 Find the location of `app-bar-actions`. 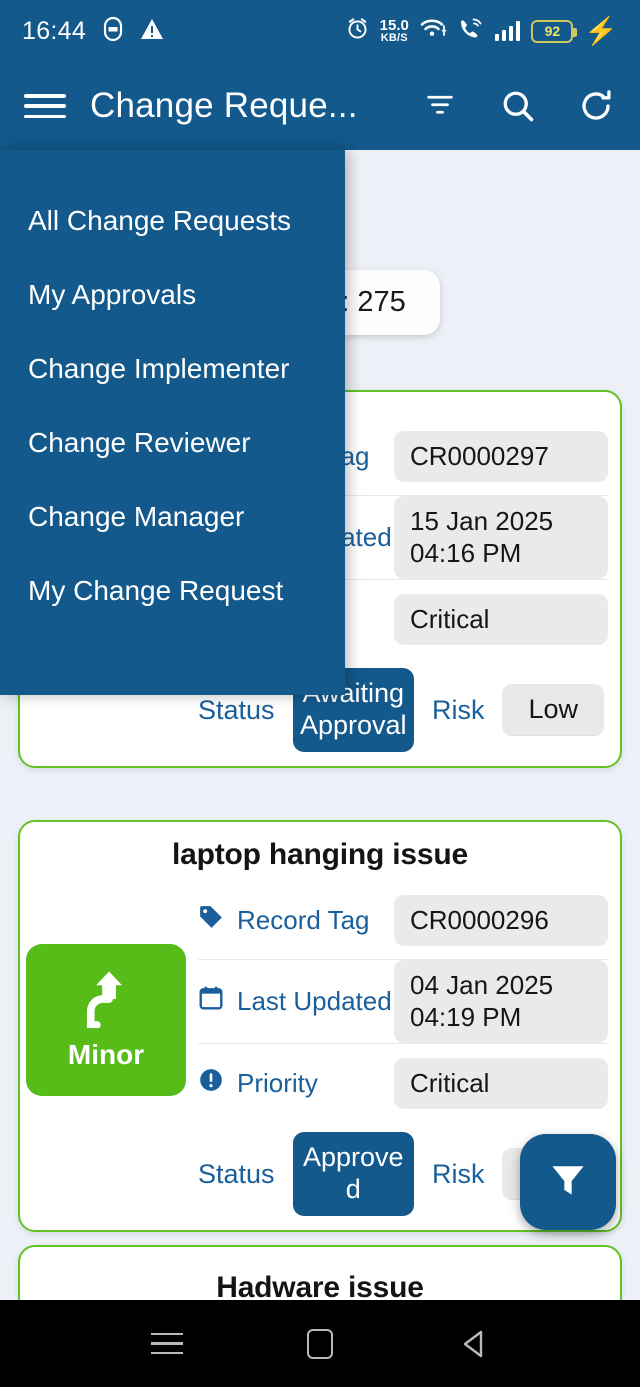

app-bar-actions is located at coordinates (518, 106).